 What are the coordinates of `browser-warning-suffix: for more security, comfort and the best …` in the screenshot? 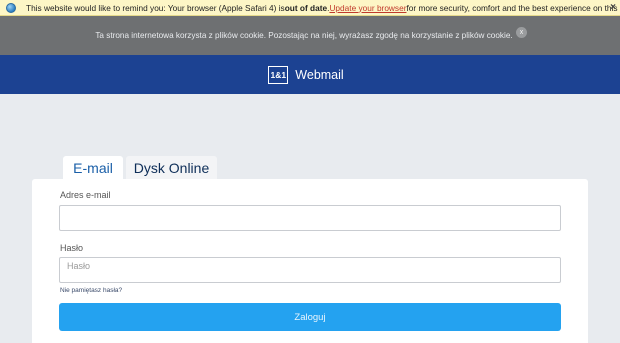 It's located at (513, 7).